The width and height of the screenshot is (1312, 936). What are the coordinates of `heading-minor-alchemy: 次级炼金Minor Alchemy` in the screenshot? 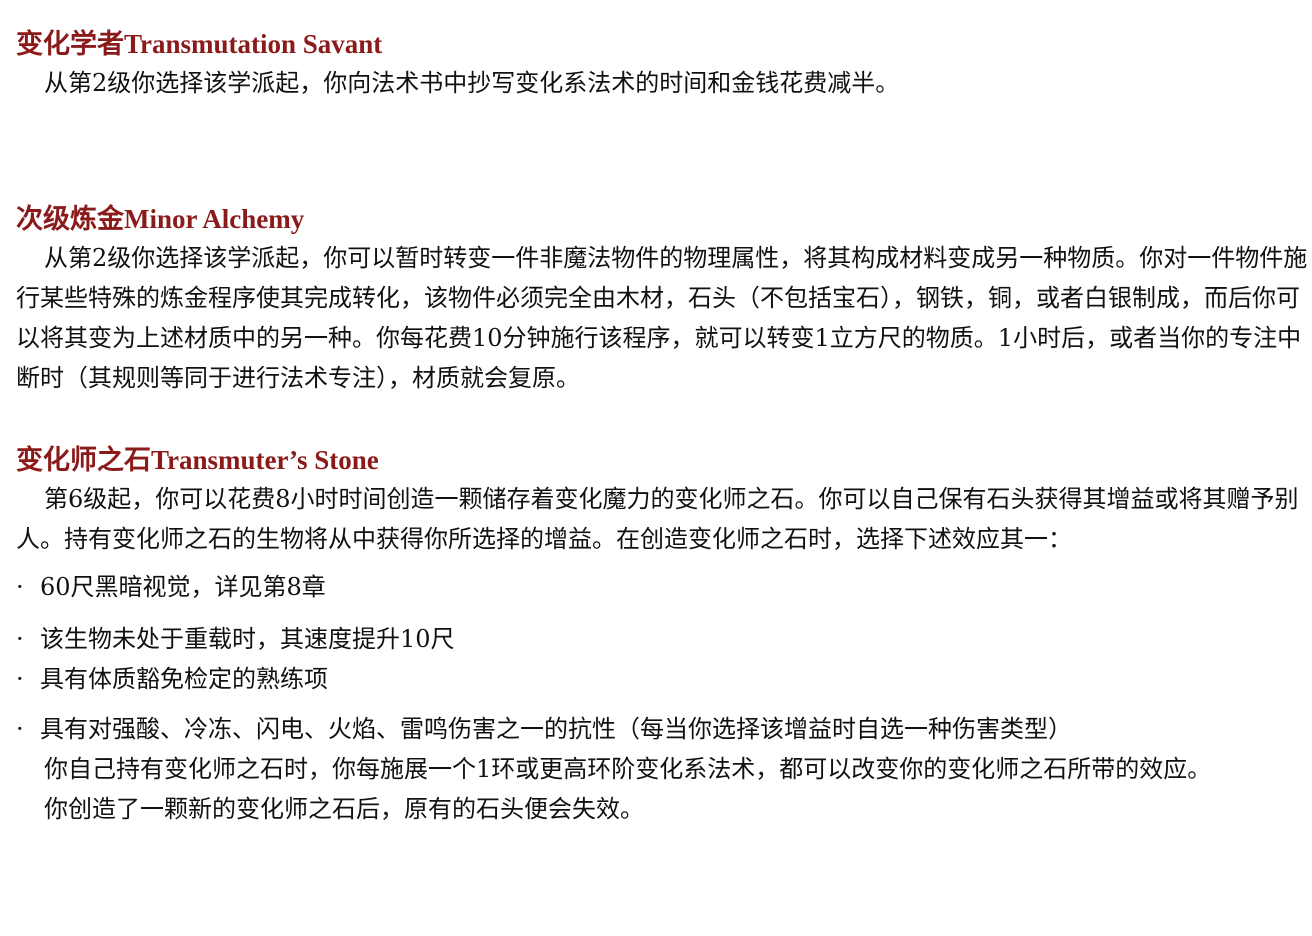 It's located at (664, 219).